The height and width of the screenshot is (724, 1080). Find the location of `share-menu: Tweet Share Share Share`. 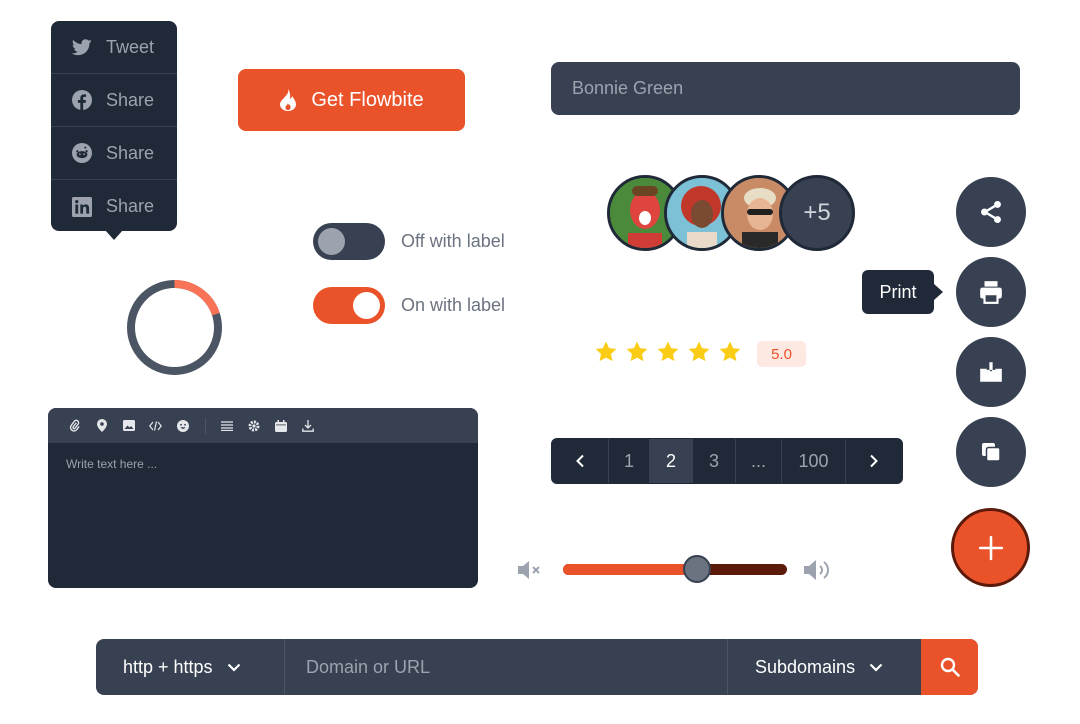

share-menu: Tweet Share Share Share is located at coordinates (114, 126).